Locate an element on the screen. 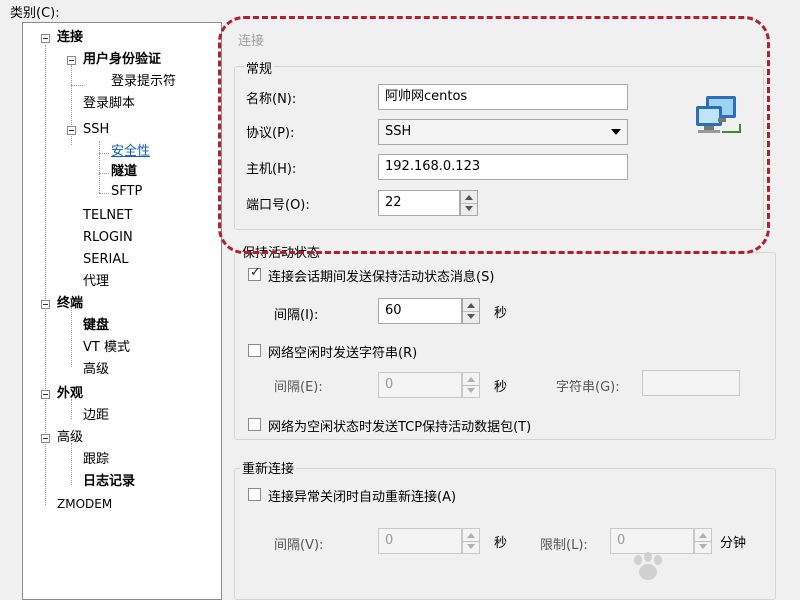 The width and height of the screenshot is (800, 600). tree-item-proxy: 代理 is located at coordinates (96, 282).